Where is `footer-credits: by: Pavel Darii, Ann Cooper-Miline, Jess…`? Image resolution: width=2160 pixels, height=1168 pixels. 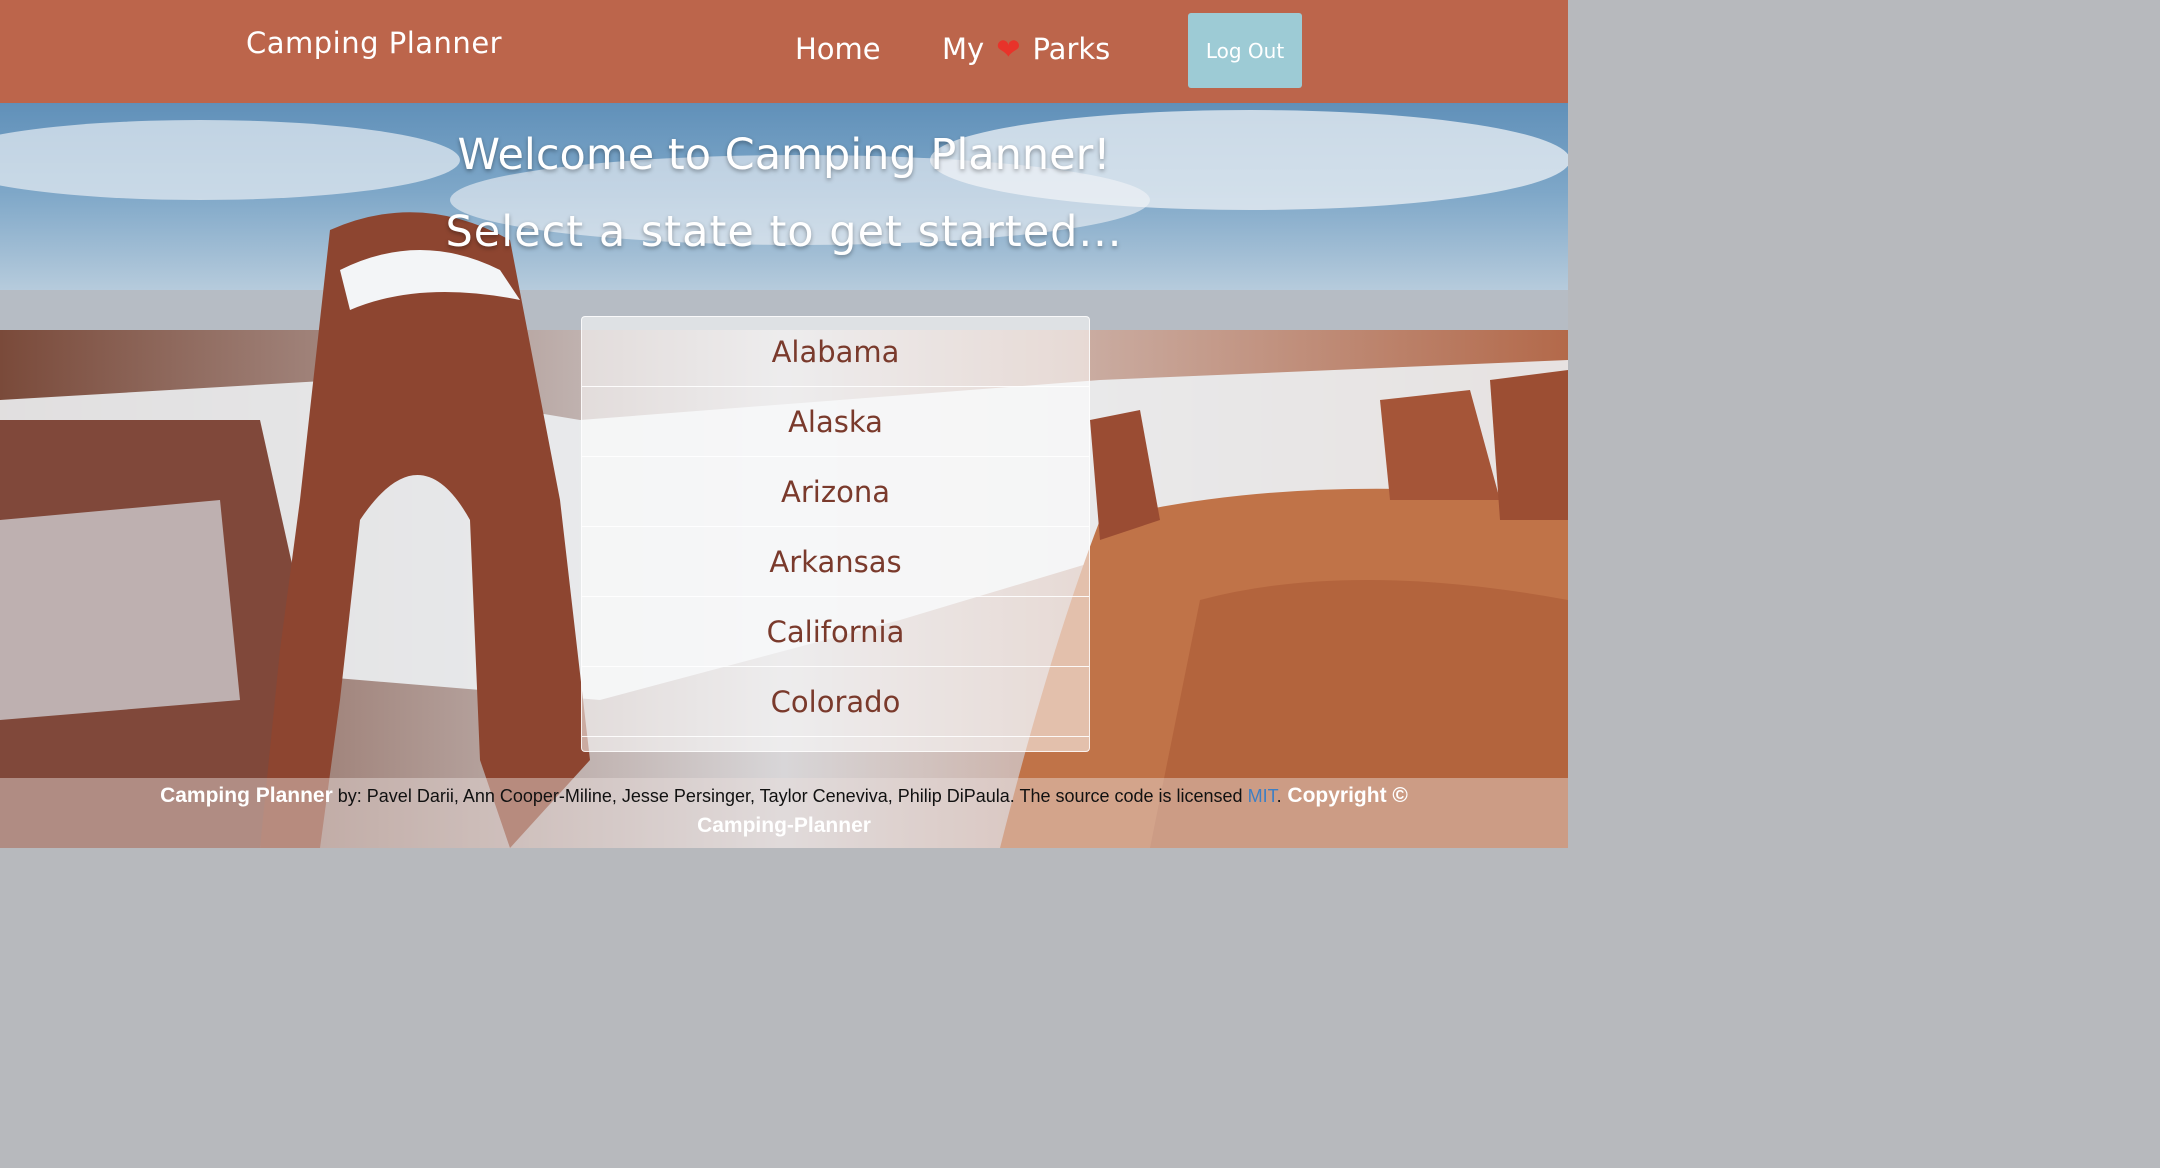
footer-credits: by: Pavel Darii, Ann Cooper-Miline, Jess… is located at coordinates (790, 796).